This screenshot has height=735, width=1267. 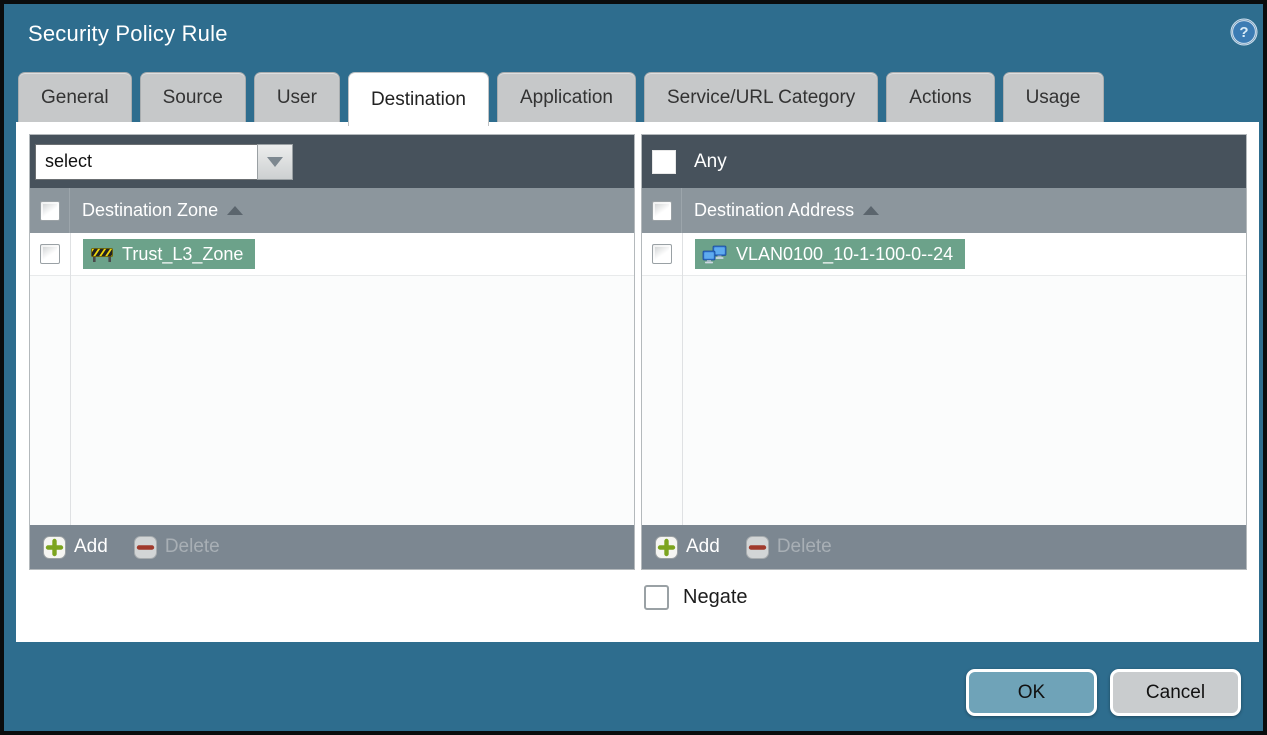 I want to click on any-checkbox, so click(x=664, y=161).